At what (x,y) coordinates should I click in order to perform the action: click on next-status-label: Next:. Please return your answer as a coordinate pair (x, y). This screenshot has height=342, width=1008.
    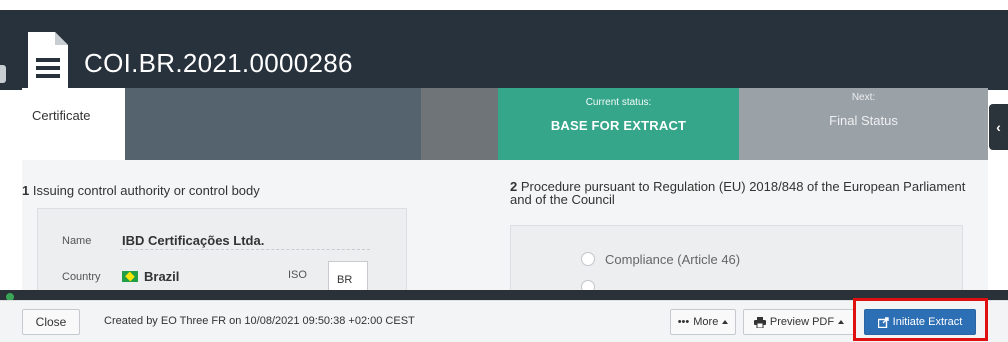
    Looking at the image, I should click on (863, 97).